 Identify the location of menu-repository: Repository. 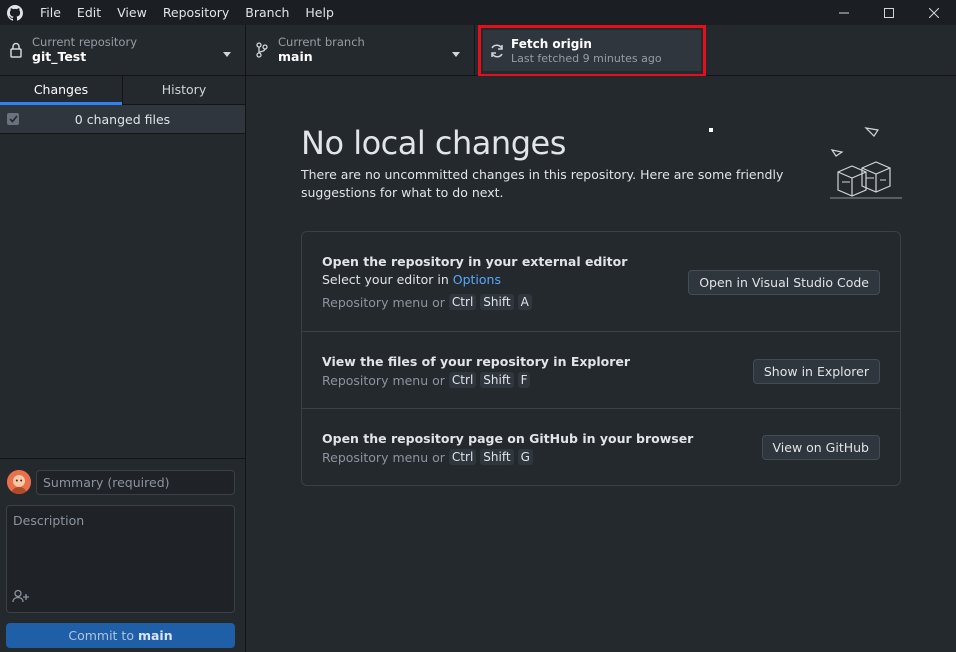
(196, 12).